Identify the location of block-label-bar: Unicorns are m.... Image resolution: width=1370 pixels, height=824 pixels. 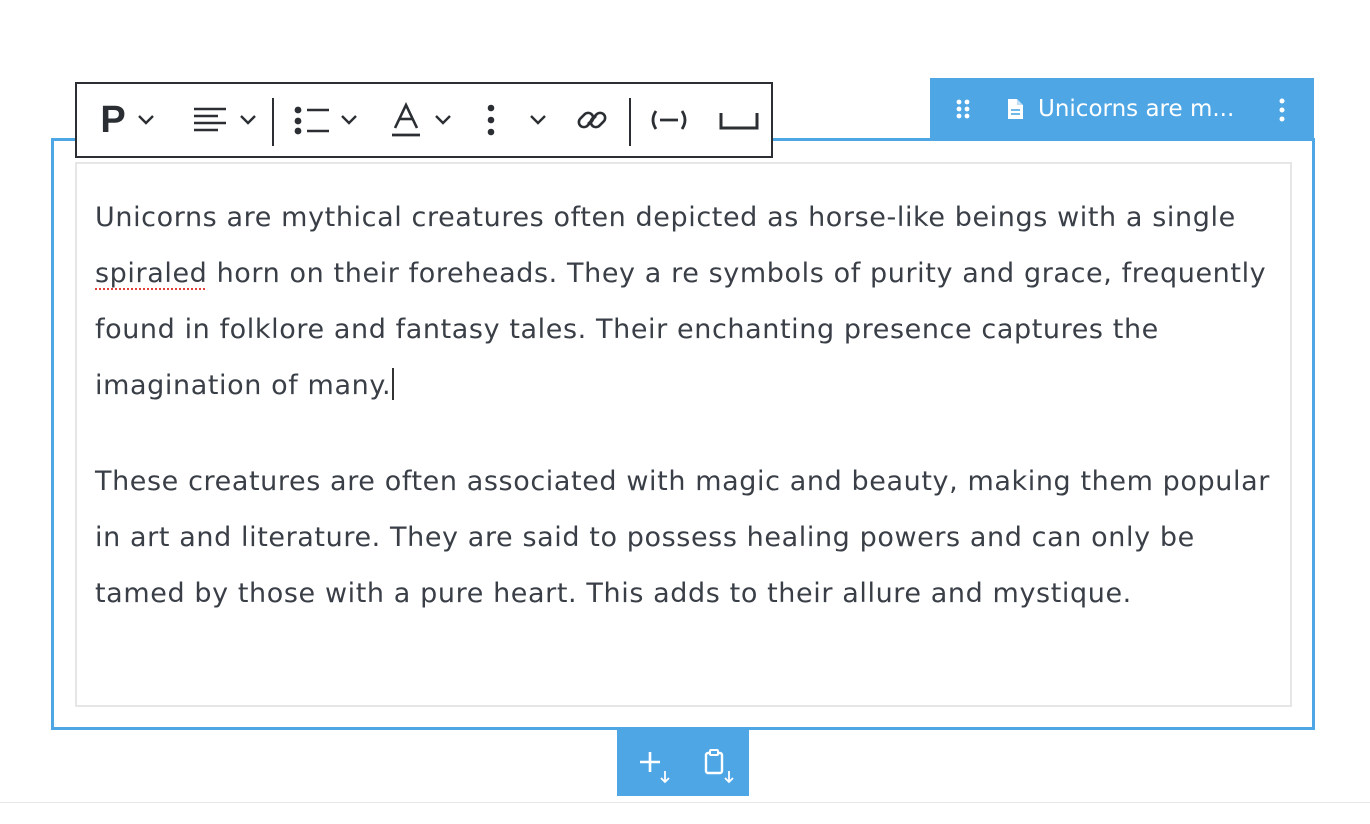
(1122, 109).